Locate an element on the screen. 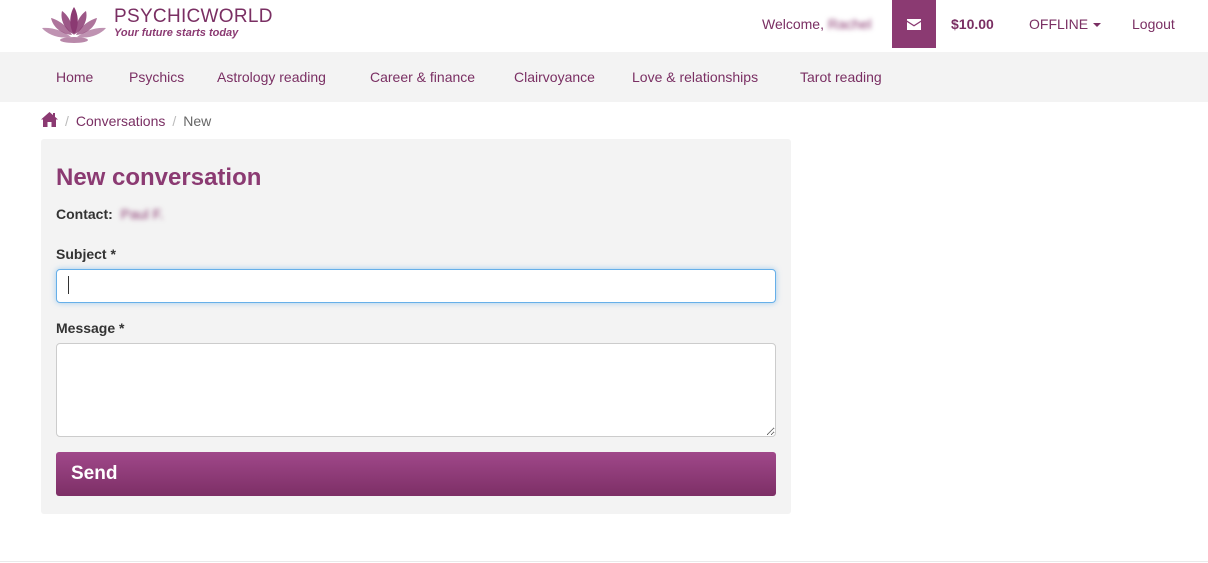 The image size is (1208, 563). logo: PSYCHICWORLD Your future starts today is located at coordinates (156, 24).